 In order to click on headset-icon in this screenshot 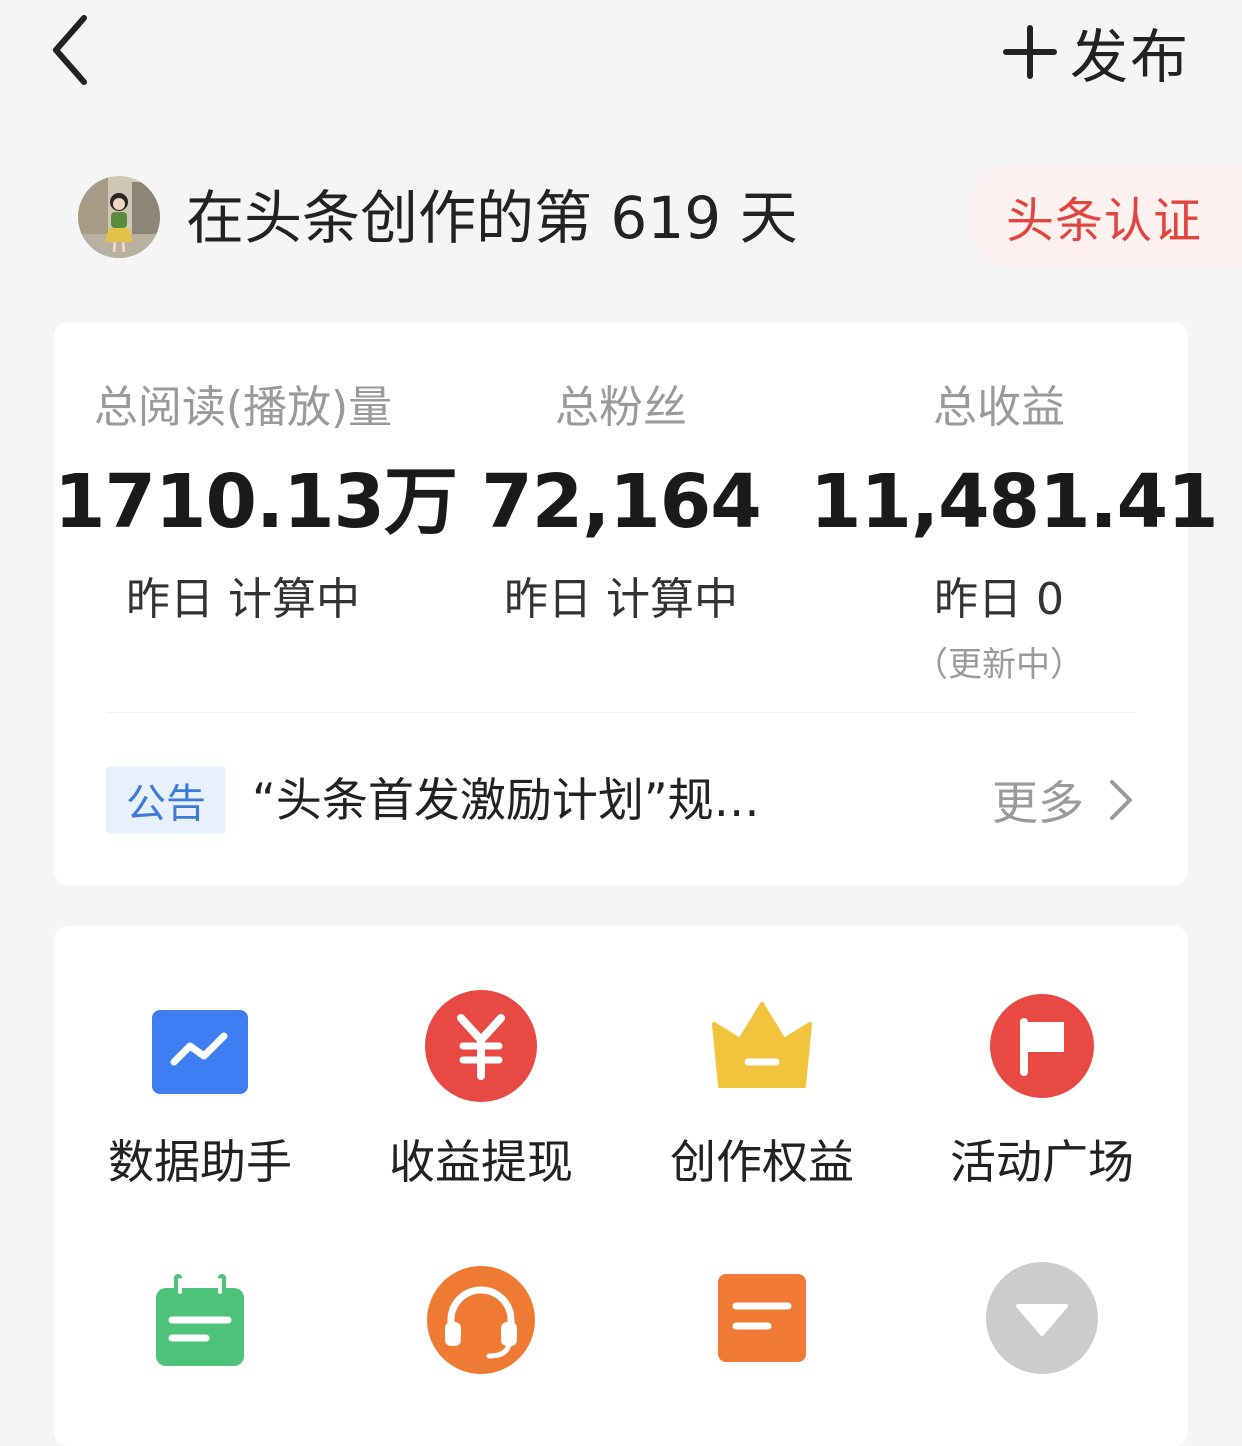, I will do `click(481, 1320)`.